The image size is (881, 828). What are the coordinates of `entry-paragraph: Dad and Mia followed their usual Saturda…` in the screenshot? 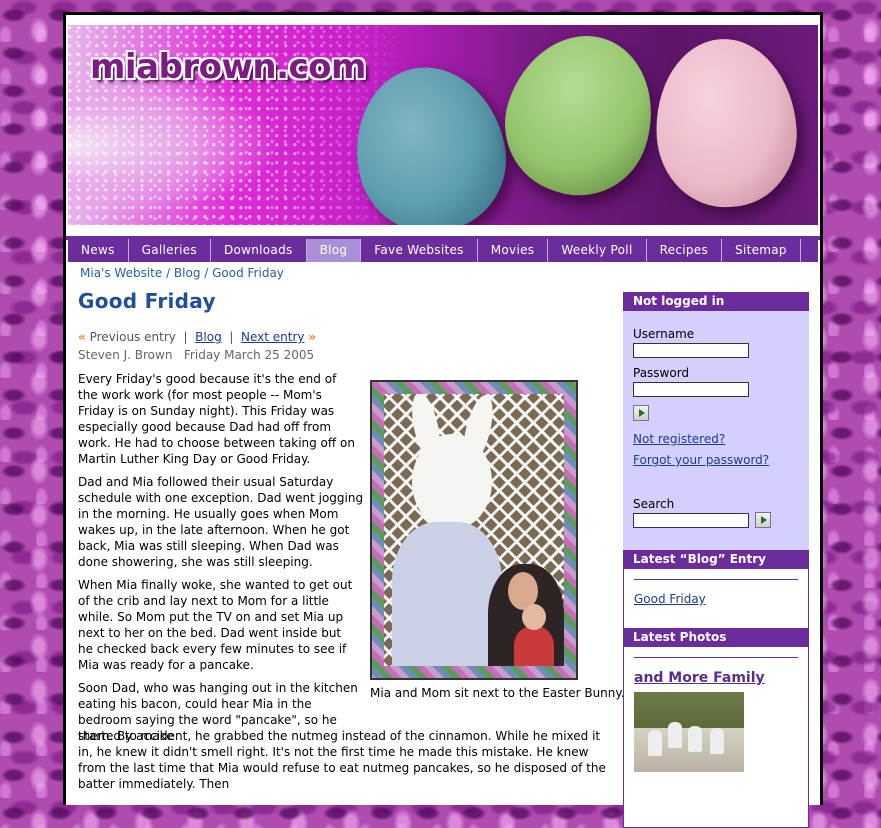 It's located at (221, 522).